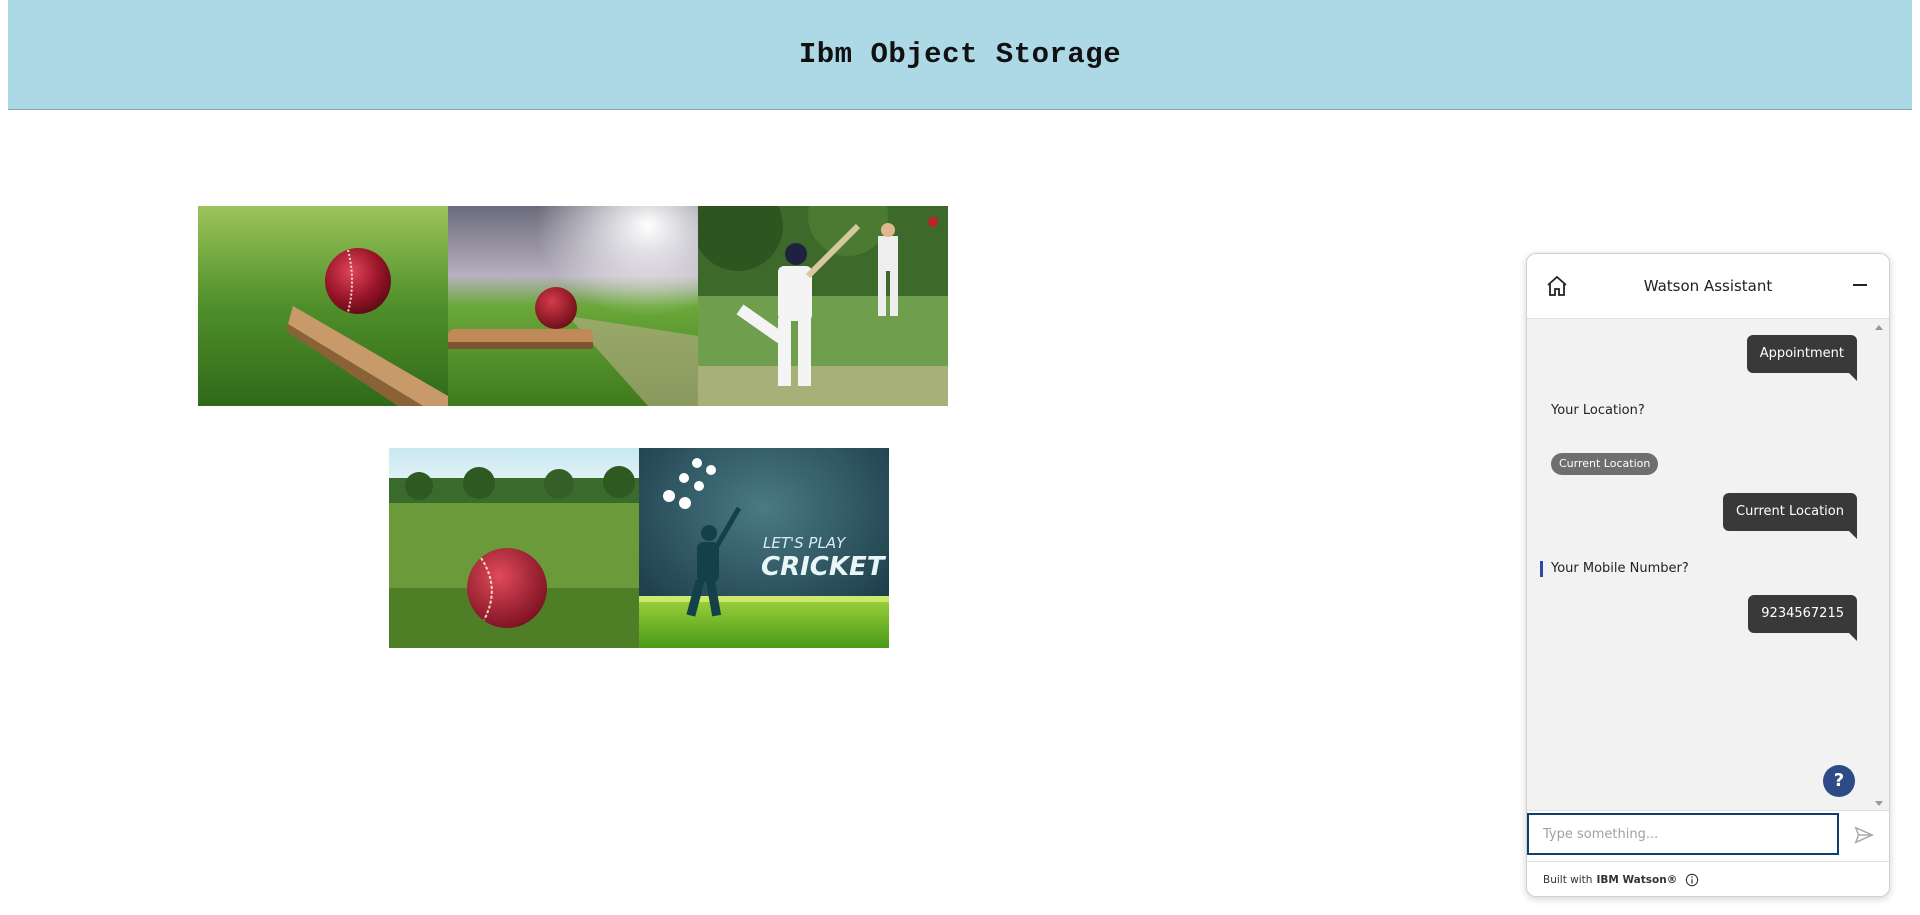 This screenshot has width=1920, height=915. I want to click on image-cricket-batsman-playing, so click(823, 306).